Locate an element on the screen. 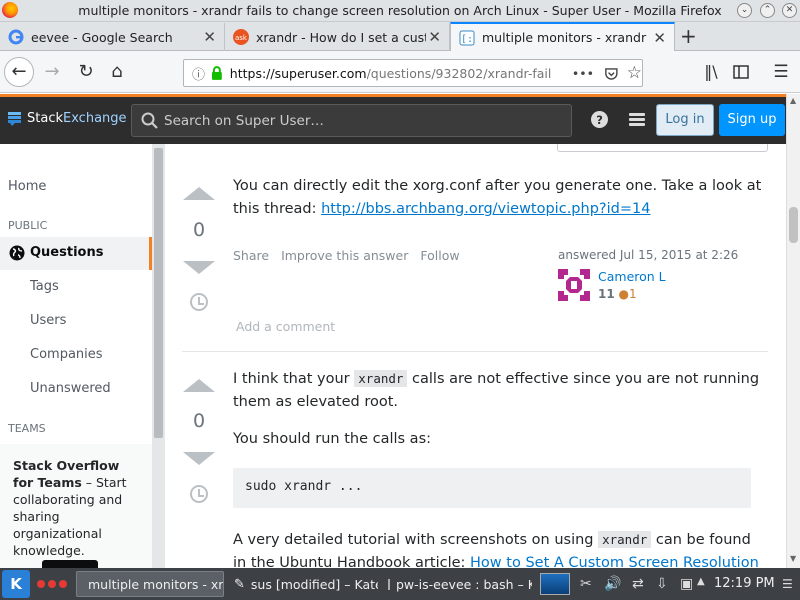 The width and height of the screenshot is (800, 600). tab-label: eevee - Google Search is located at coordinates (102, 37).